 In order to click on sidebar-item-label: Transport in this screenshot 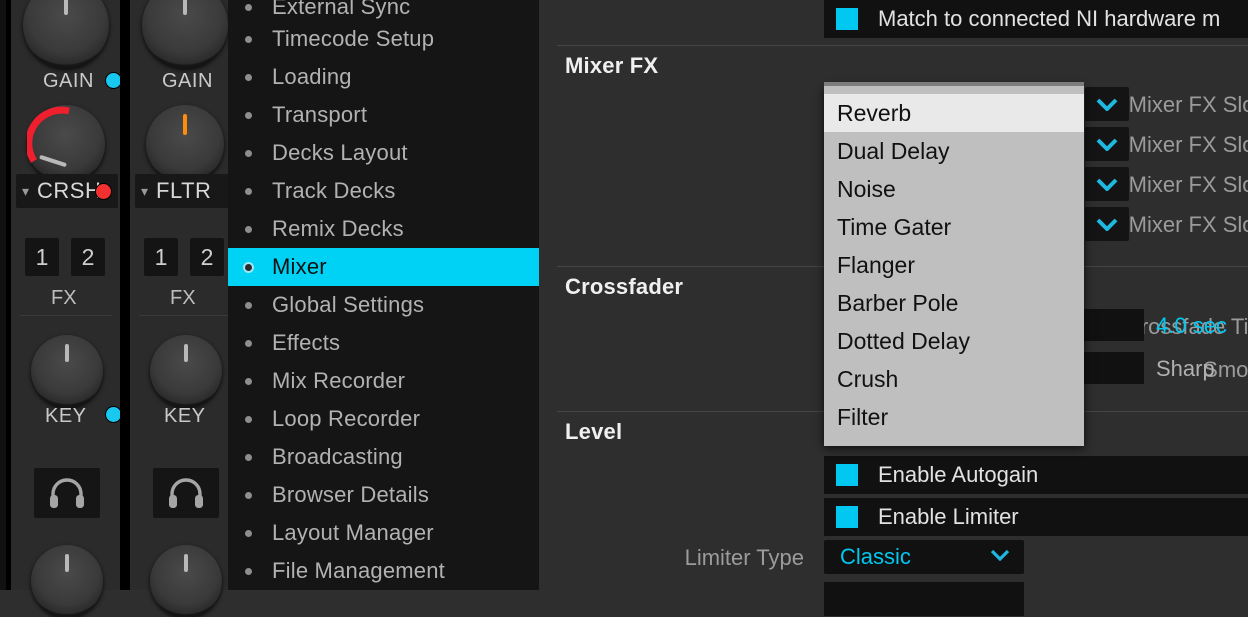, I will do `click(320, 114)`.